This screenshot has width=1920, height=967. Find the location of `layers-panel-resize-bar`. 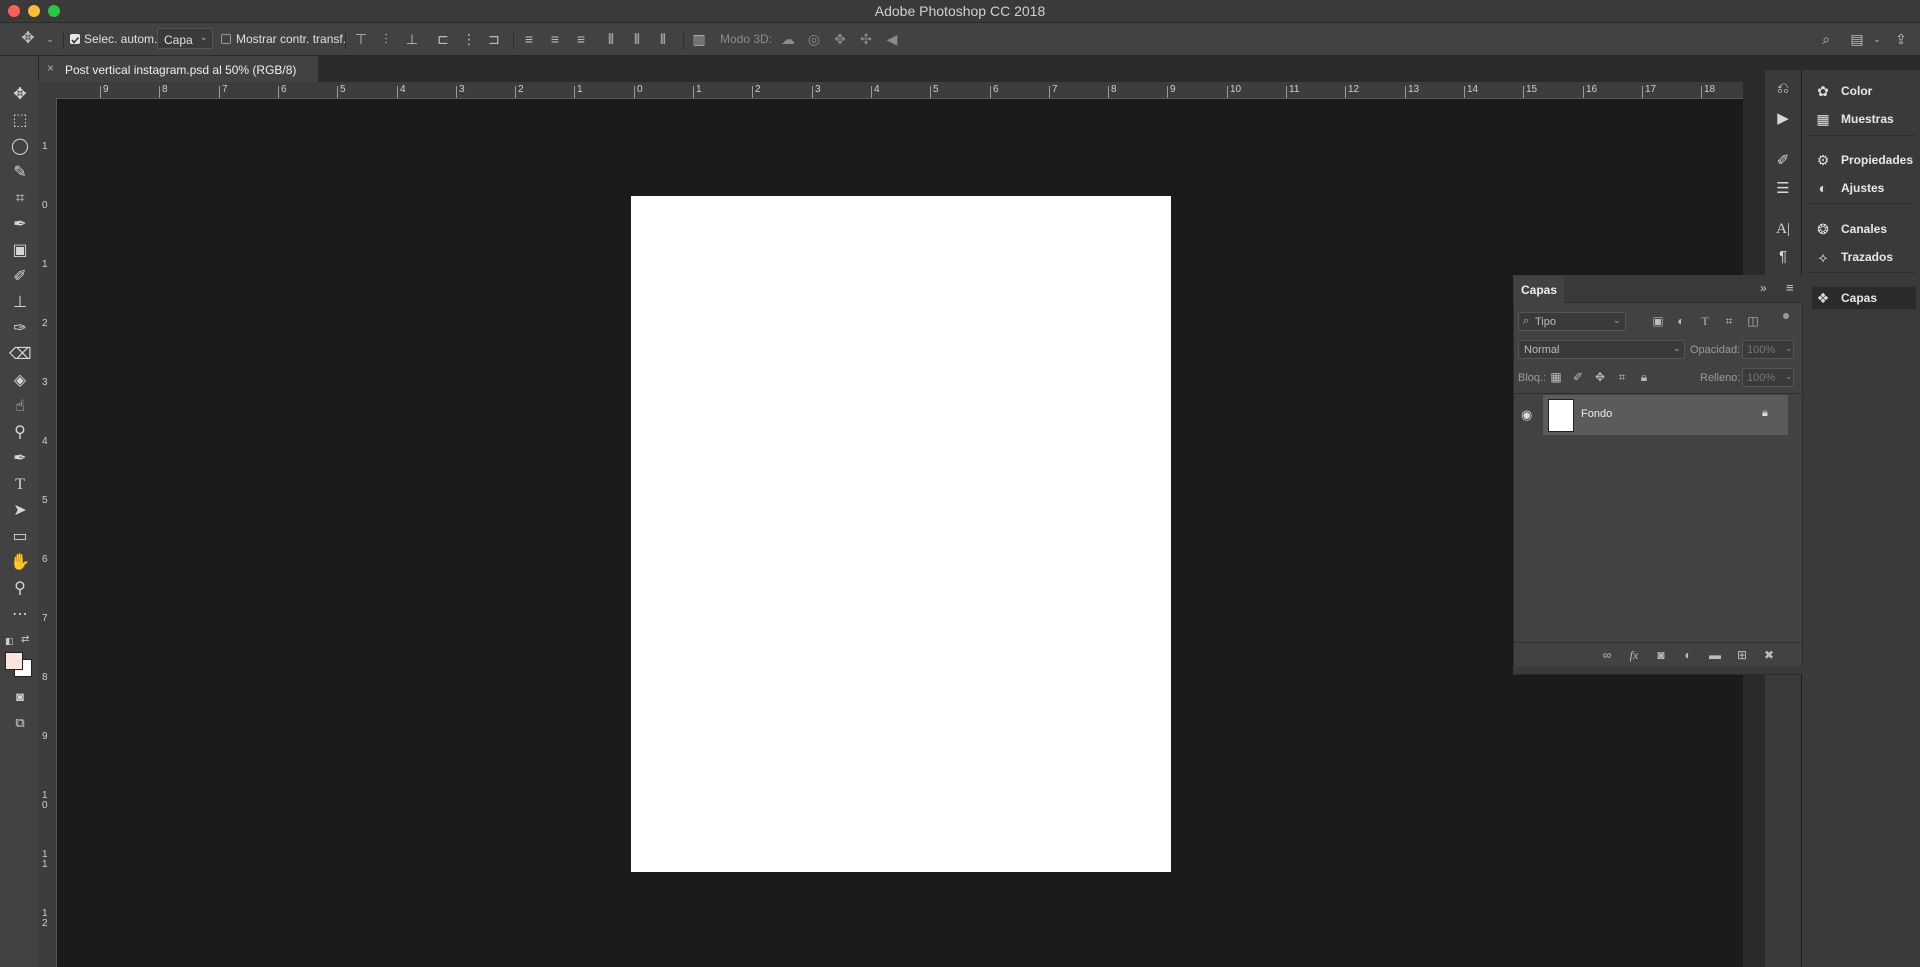

layers-panel-resize-bar is located at coordinates (1658, 670).